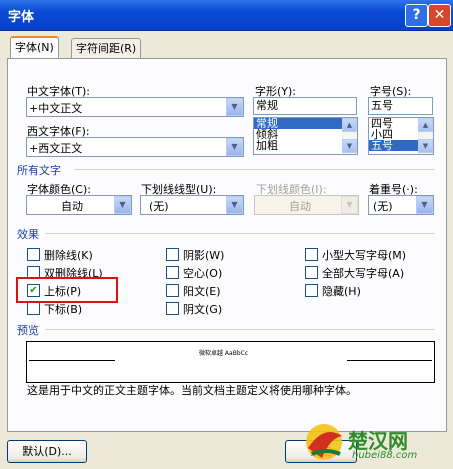  What do you see at coordinates (364, 255) in the screenshot?
I see `small-caps-label: 小型大写字母(M)` at bounding box center [364, 255].